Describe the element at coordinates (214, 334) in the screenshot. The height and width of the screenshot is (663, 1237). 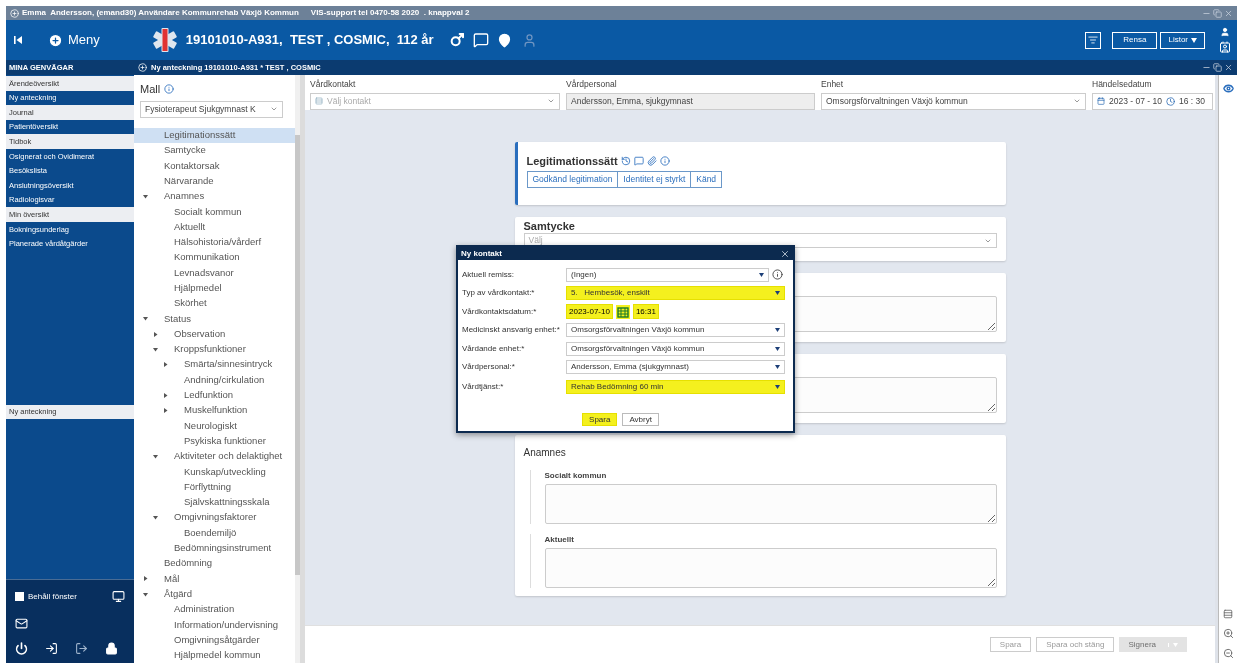
I see `tree-item: Observation` at that location.